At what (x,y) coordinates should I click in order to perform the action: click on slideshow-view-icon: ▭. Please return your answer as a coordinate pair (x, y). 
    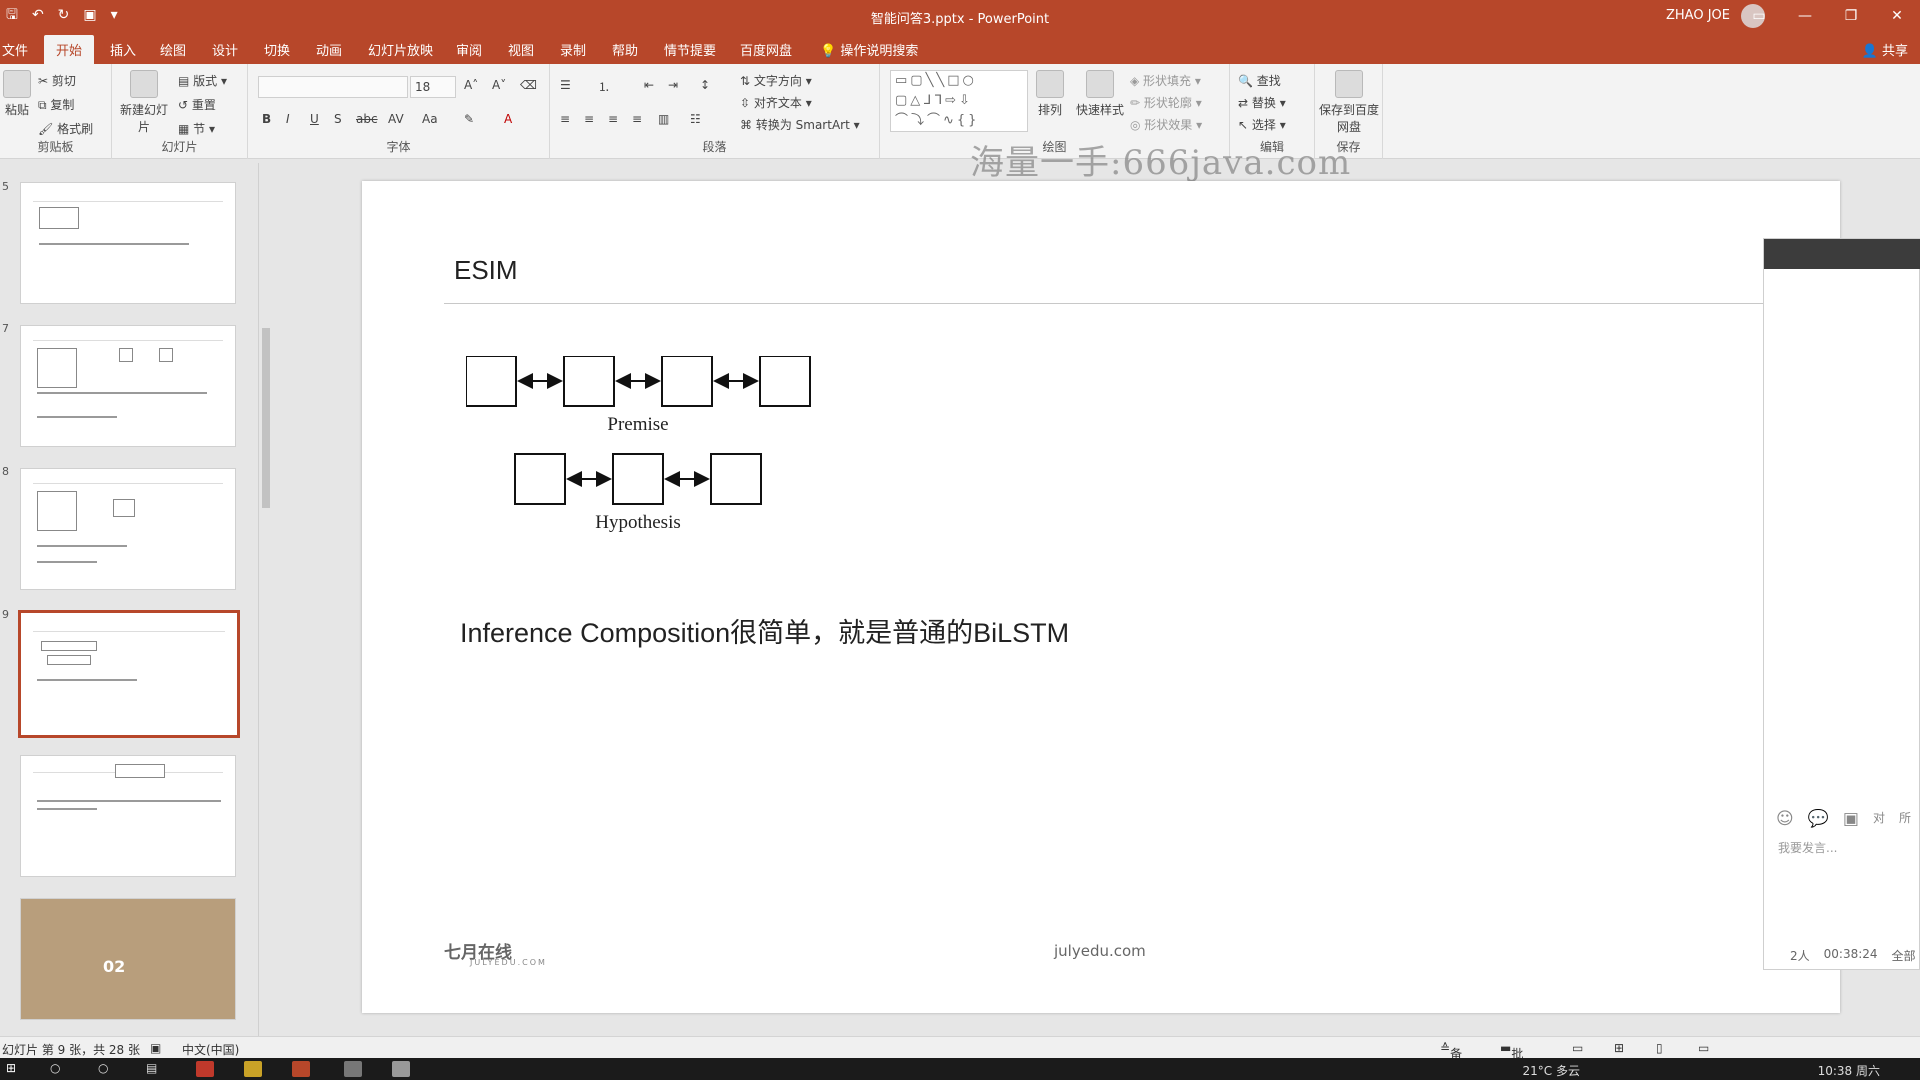
    Looking at the image, I should click on (1703, 1048).